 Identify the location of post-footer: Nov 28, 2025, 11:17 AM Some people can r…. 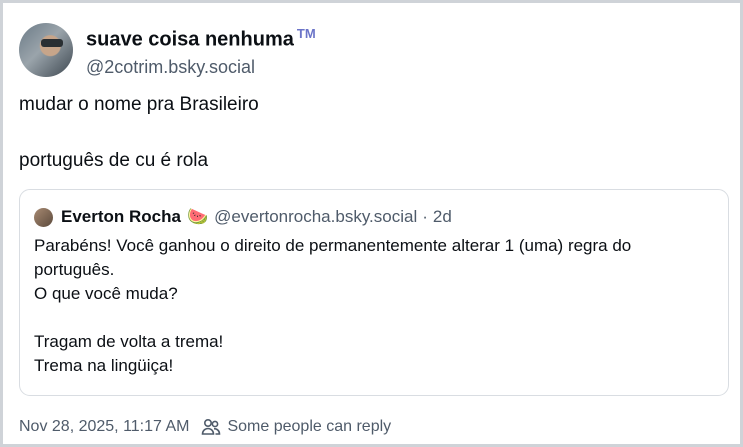
(205, 427).